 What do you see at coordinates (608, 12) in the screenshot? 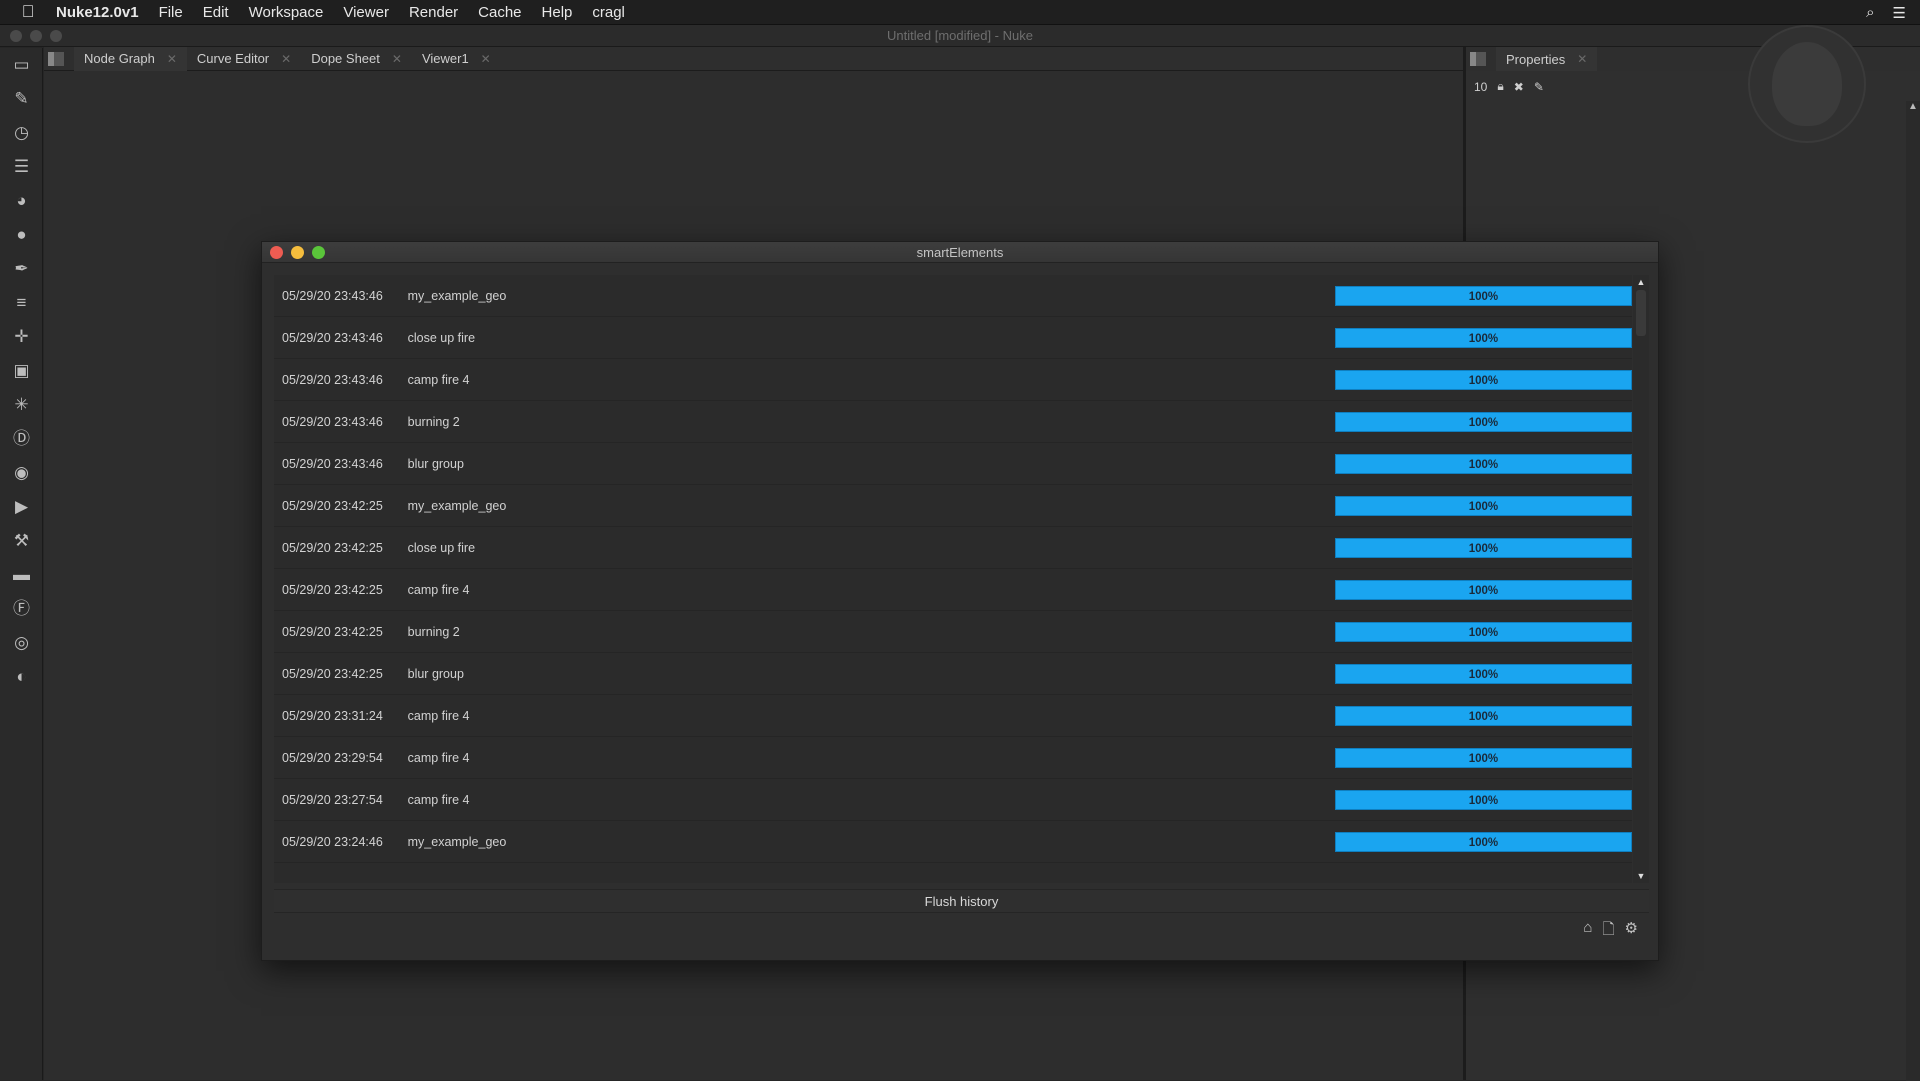
I see `menu-cragl: cragl` at bounding box center [608, 12].